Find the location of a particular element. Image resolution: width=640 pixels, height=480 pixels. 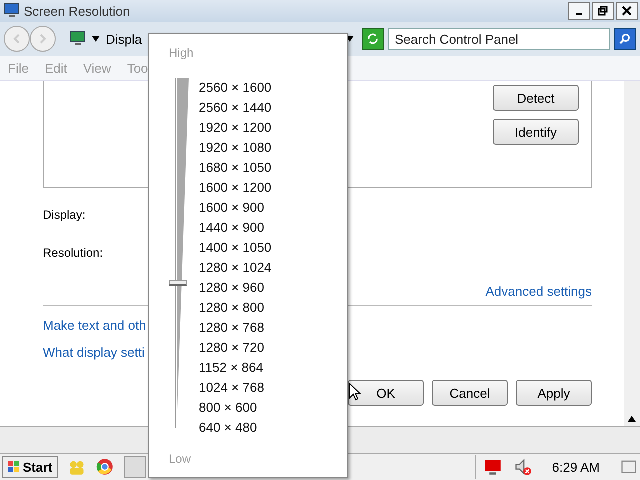

clock: 6:29 AM is located at coordinates (576, 467).